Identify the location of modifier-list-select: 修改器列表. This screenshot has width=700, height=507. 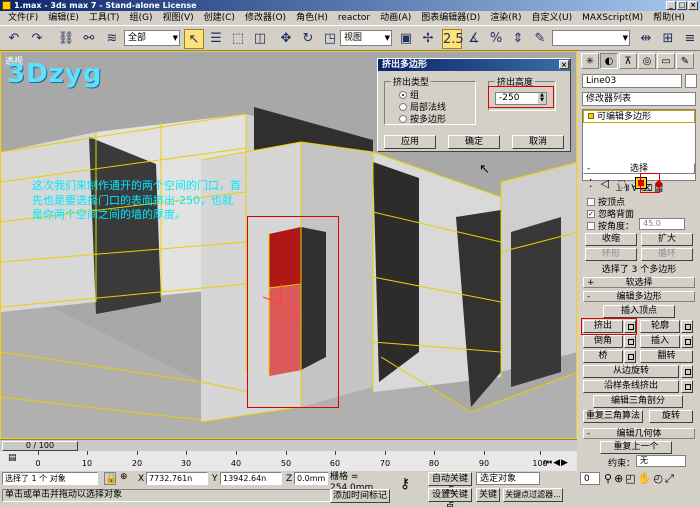
(639, 99).